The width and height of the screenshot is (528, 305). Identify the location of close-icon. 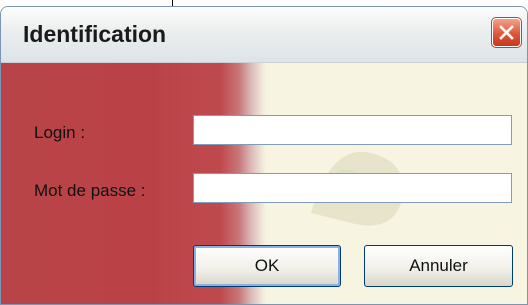
(506, 32).